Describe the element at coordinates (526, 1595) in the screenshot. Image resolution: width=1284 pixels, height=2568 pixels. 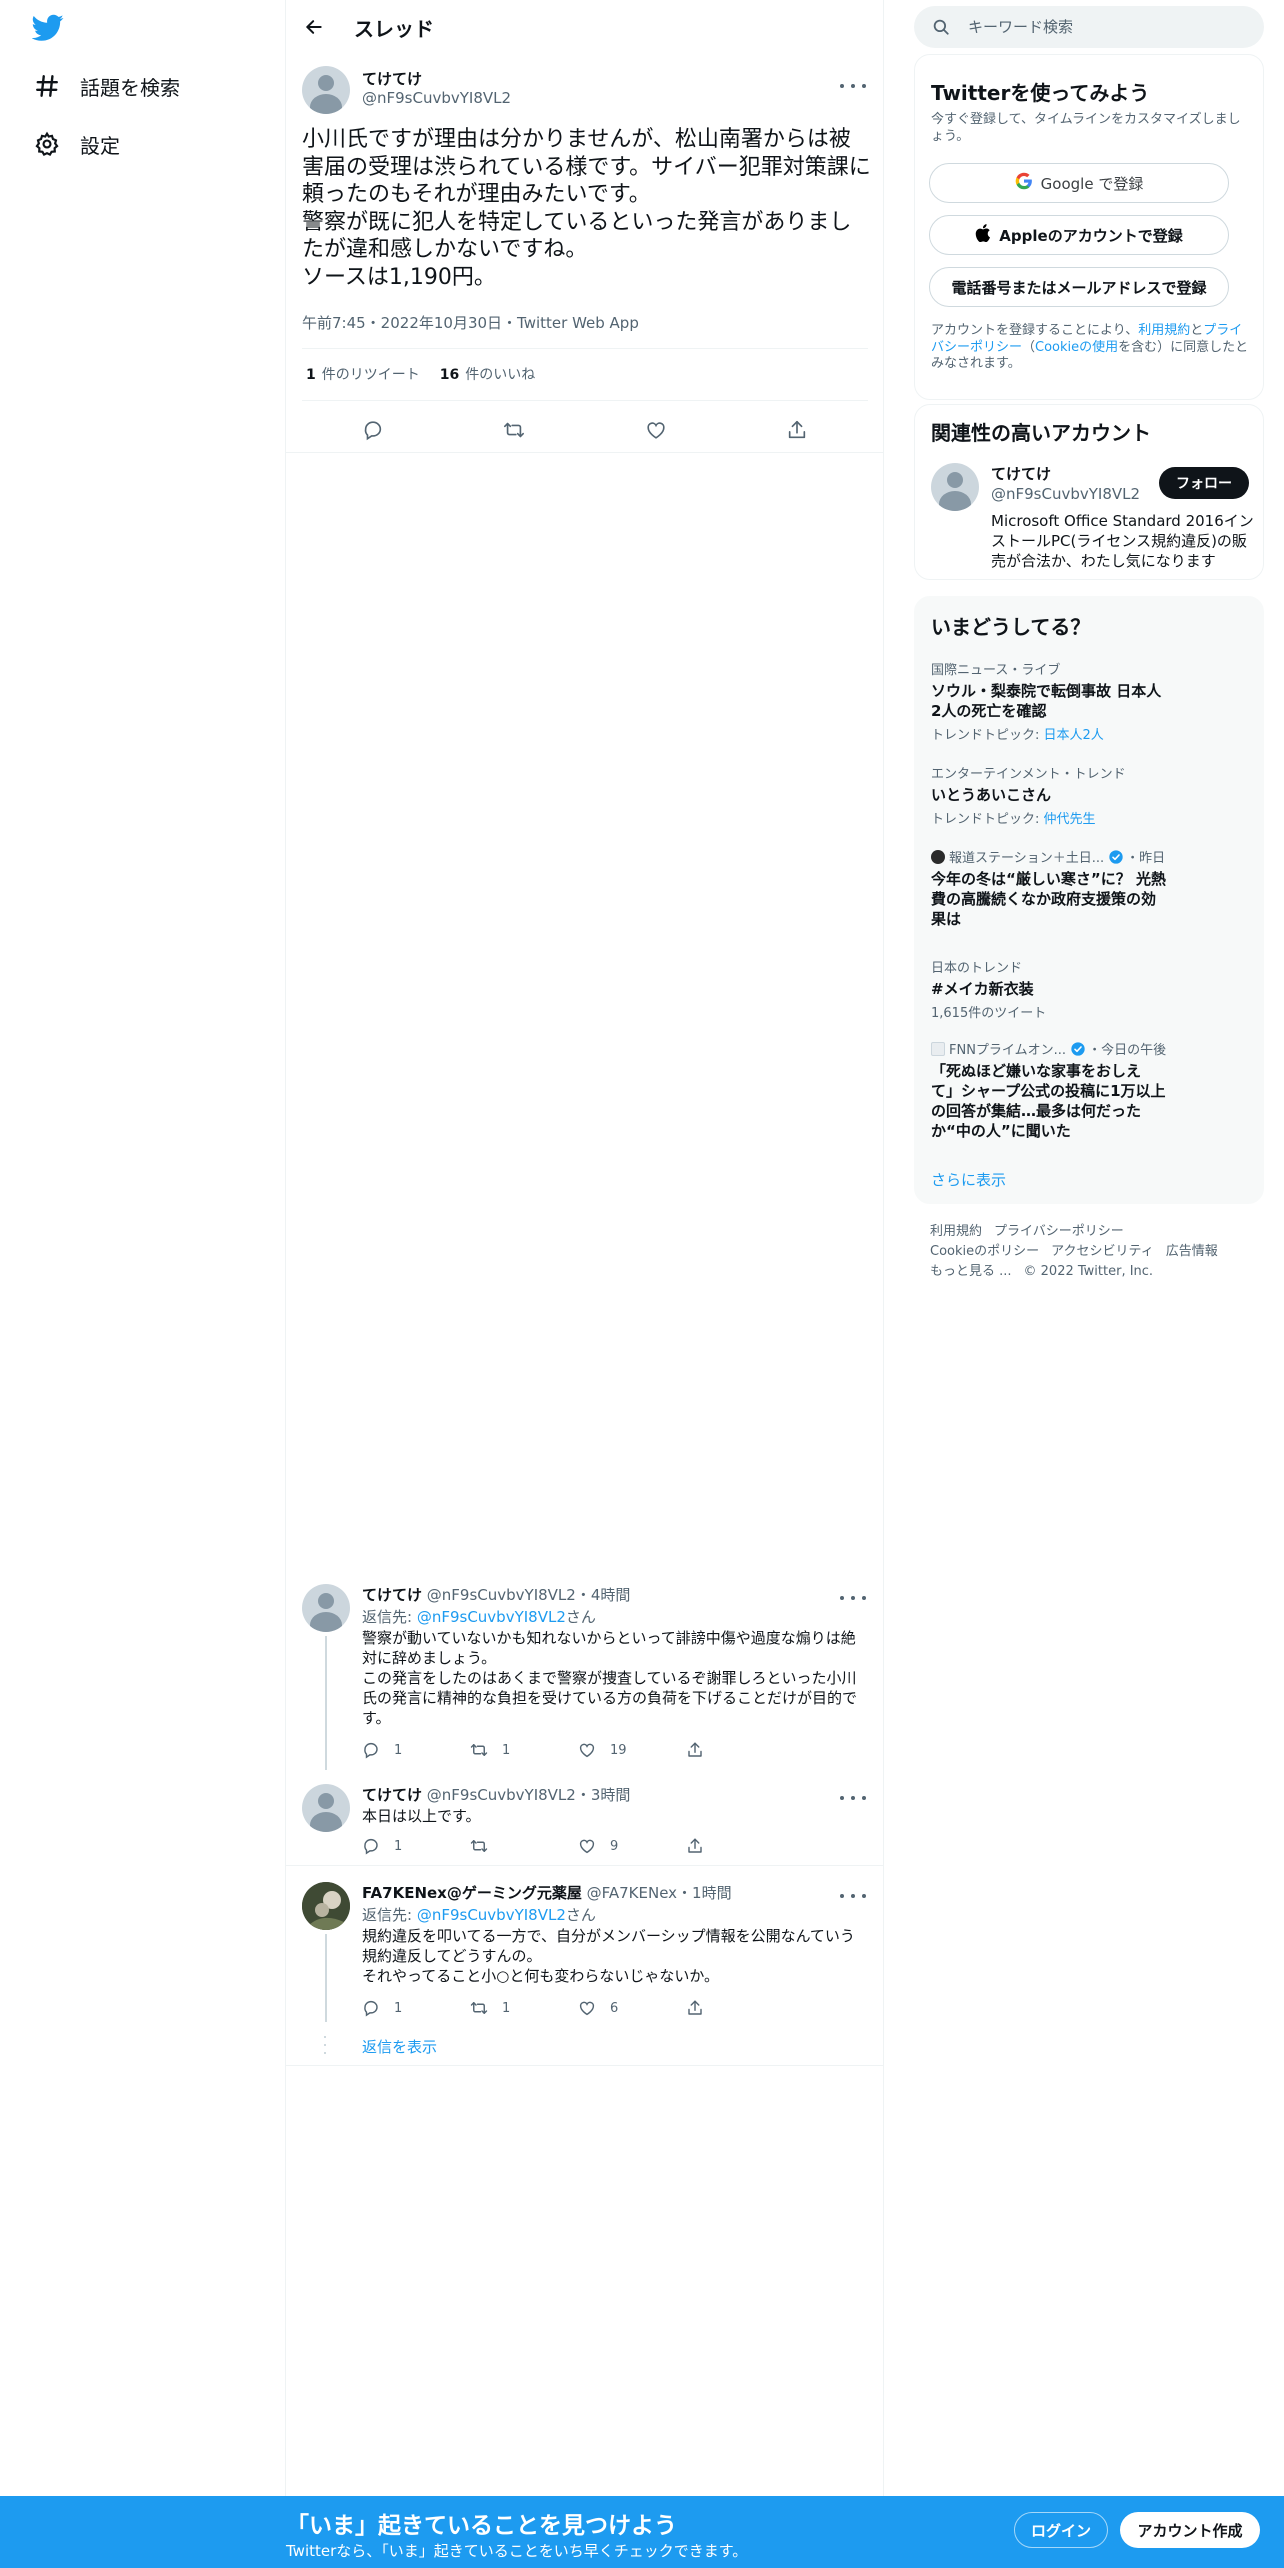
I see `author-handle-time: @nF9sCuvbvYI8VL2・4時間` at that location.